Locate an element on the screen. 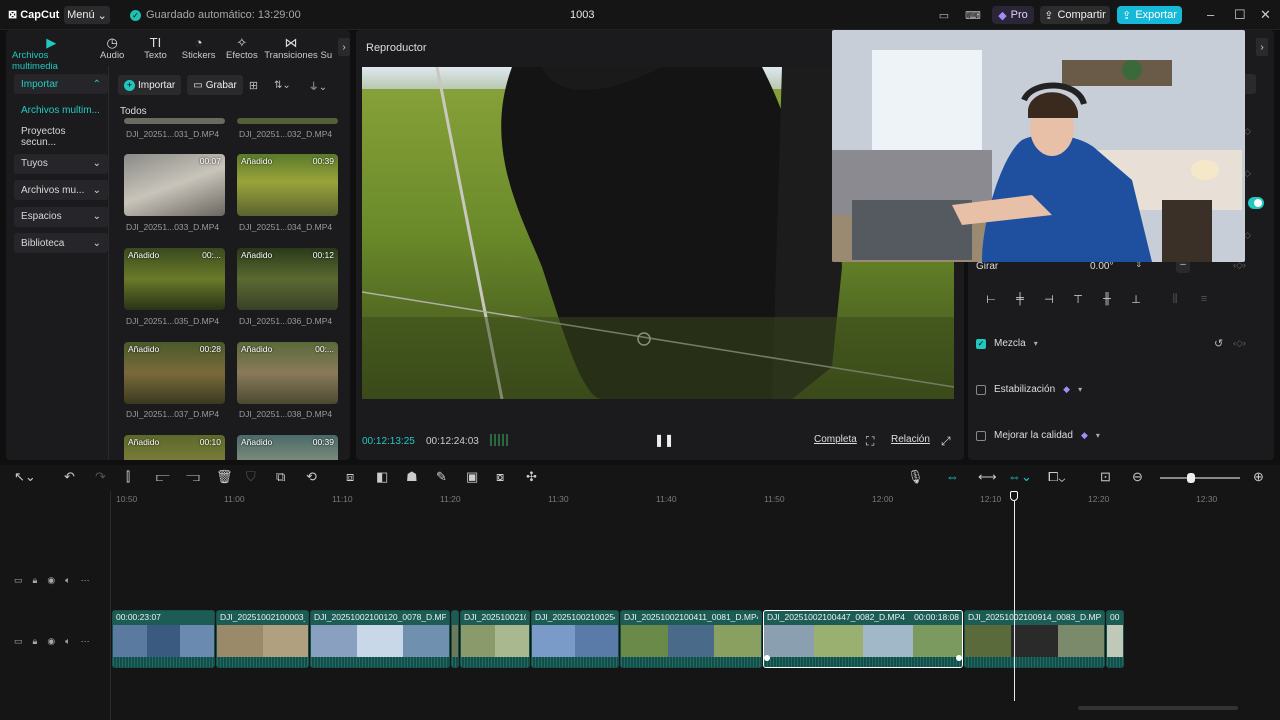 This screenshot has height=720, width=1280. pro-button: ◆ Pro is located at coordinates (1013, 15).